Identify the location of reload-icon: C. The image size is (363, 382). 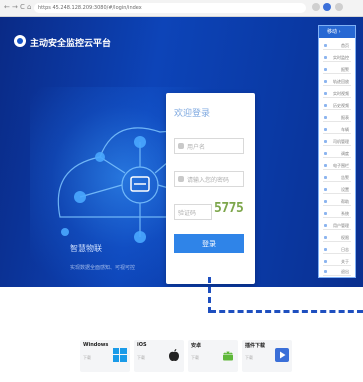
(22, 7).